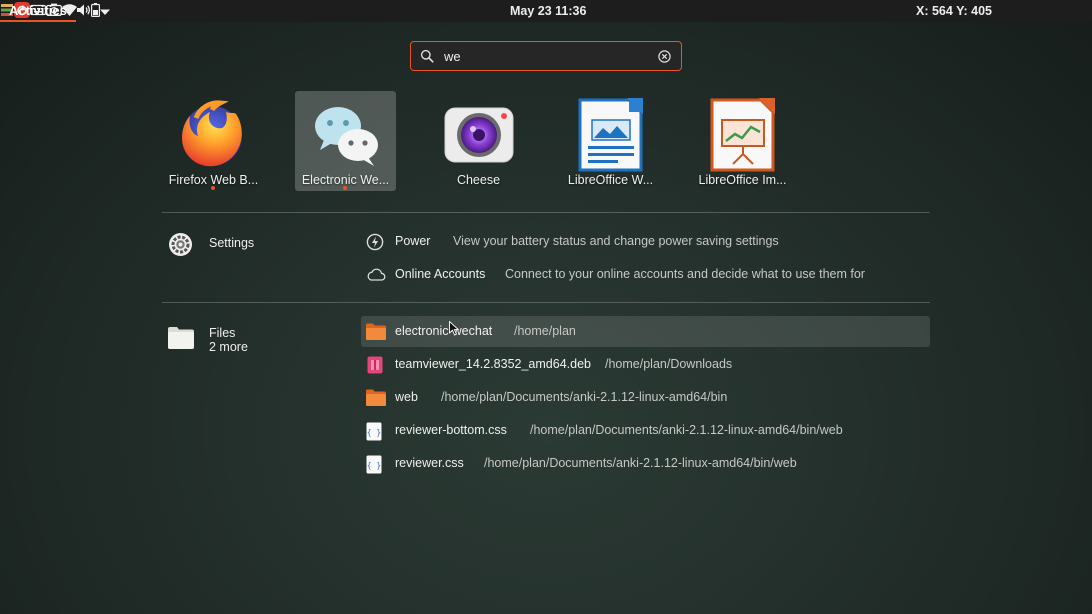 The width and height of the screenshot is (1092, 614). Describe the element at coordinates (181, 340) in the screenshot. I see `files-folder-icon` at that location.